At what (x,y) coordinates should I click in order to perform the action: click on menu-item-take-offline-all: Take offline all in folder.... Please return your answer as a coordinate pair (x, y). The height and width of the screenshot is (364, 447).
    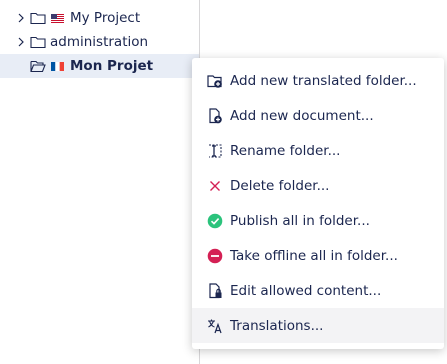
    Looking at the image, I should click on (318, 255).